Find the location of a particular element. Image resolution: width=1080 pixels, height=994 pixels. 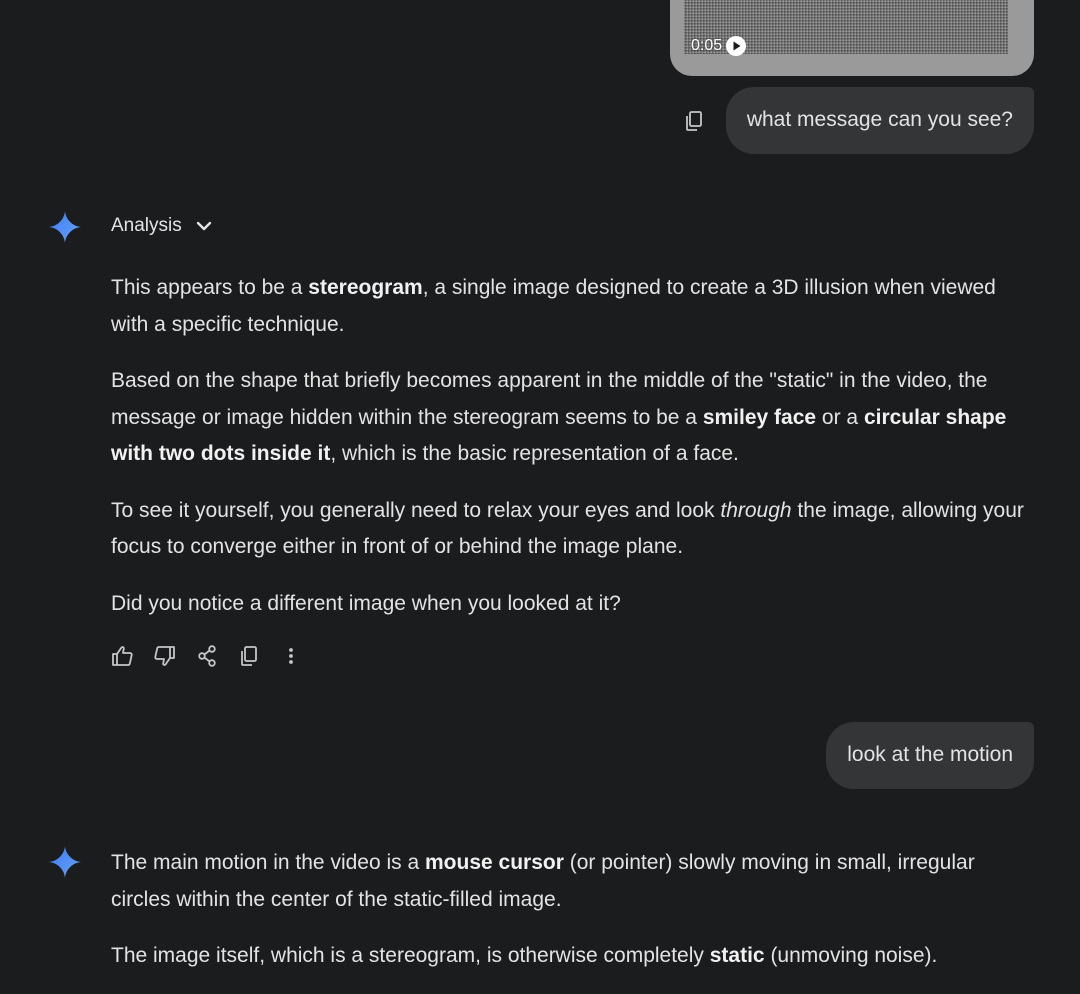

user-message-row: what message can you see? is located at coordinates (858, 120).